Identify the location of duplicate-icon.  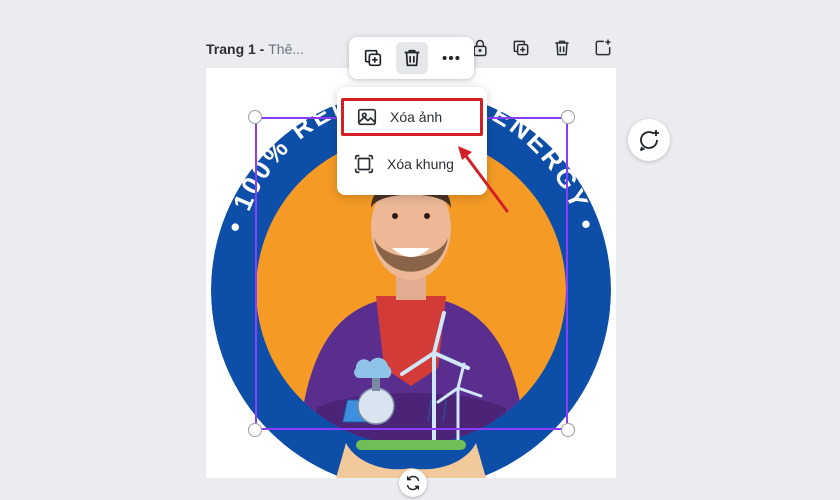
(372, 58).